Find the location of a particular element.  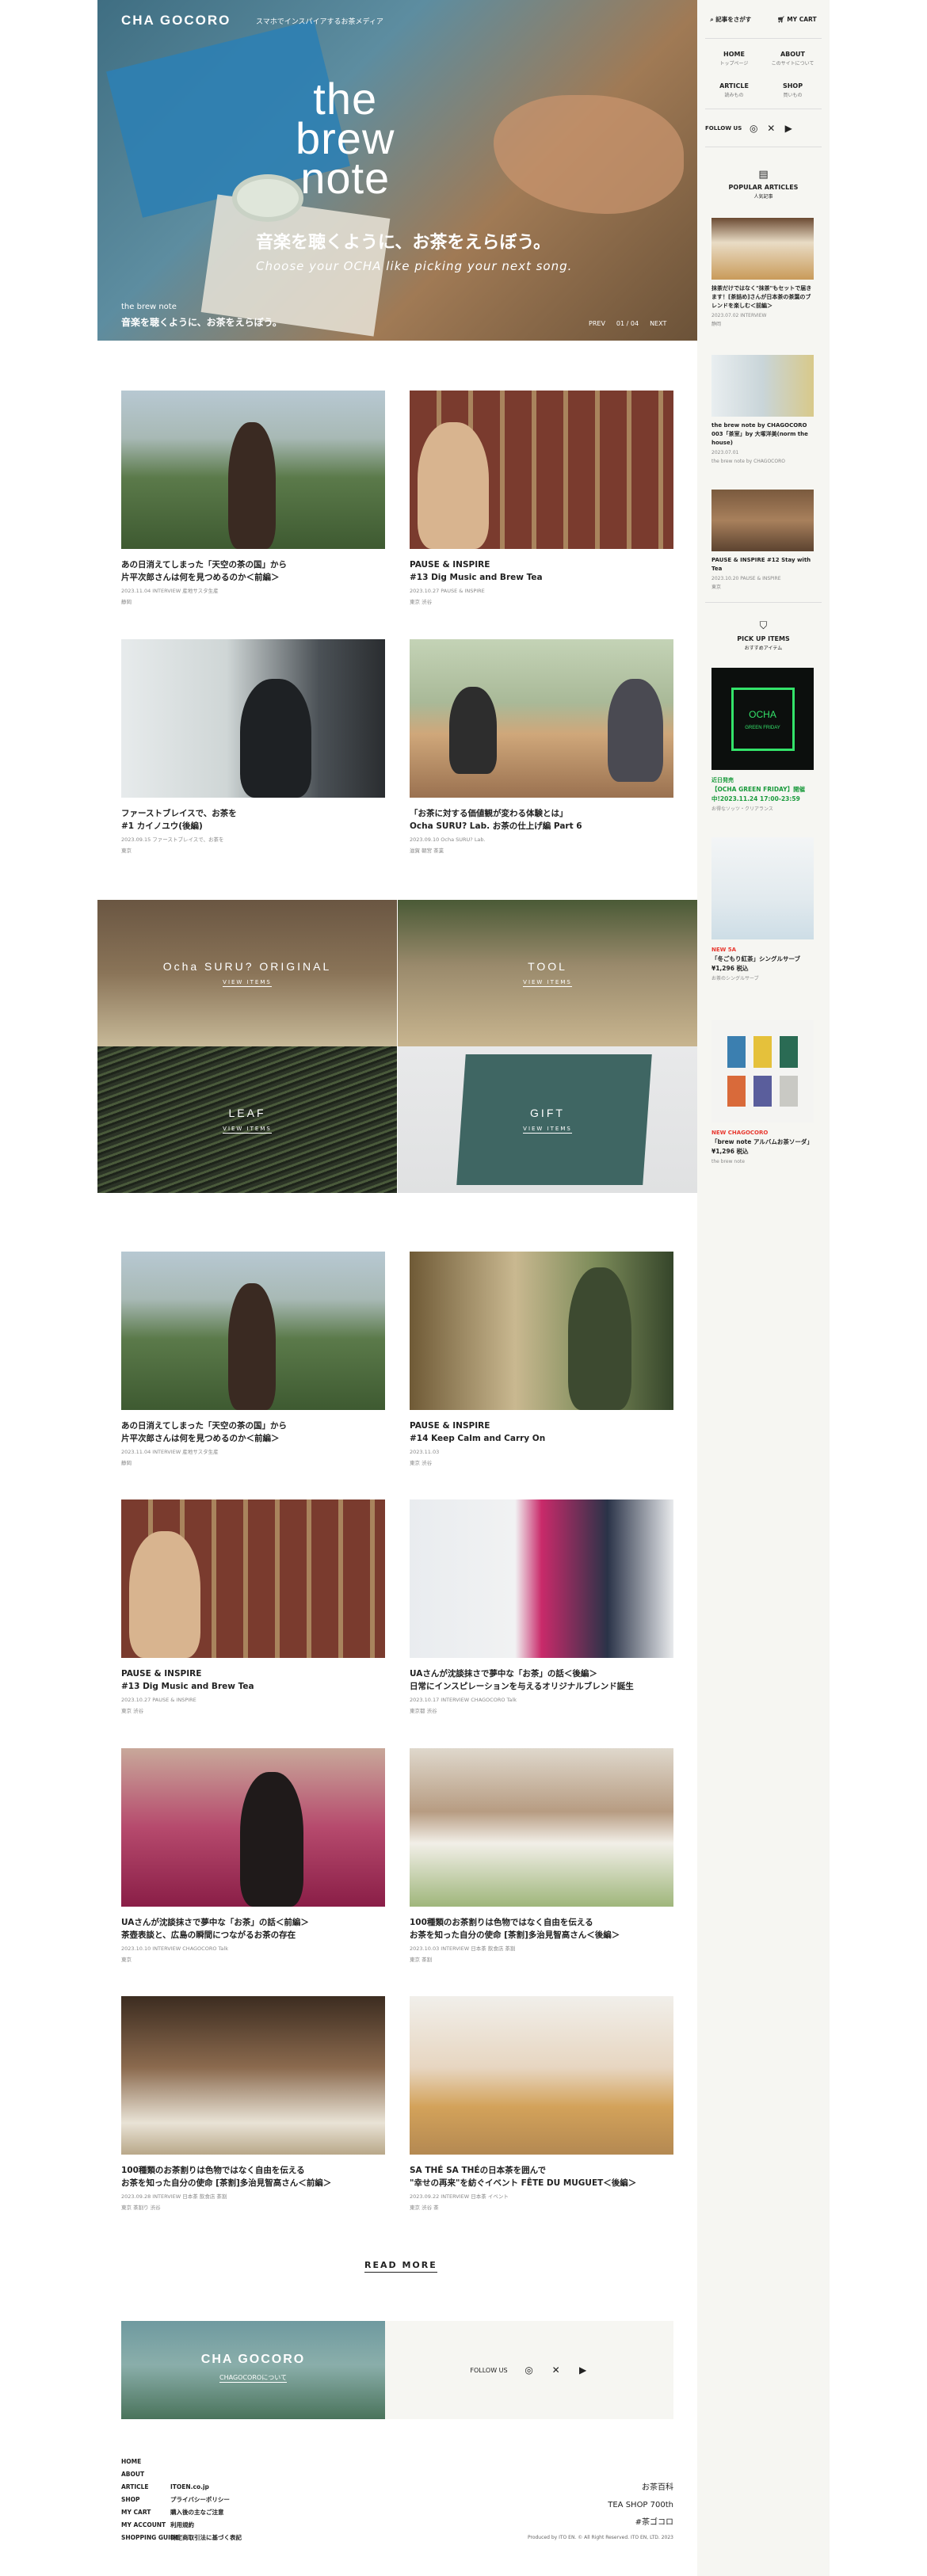

footer-brand-2: TEA SHOP 700th is located at coordinates (640, 2505).